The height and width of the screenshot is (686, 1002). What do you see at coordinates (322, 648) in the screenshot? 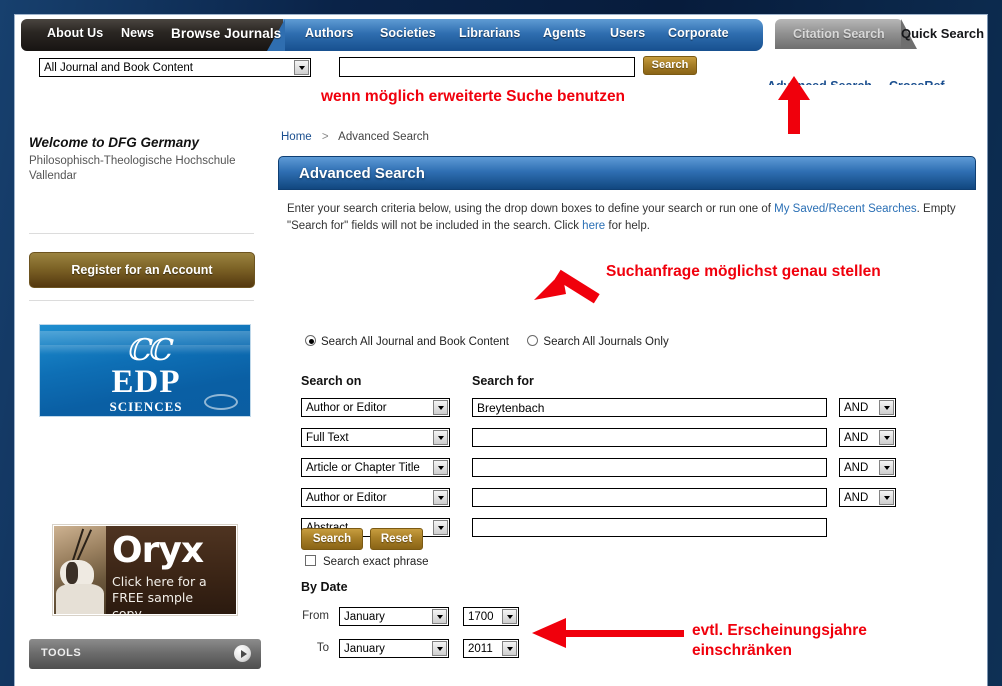
I see `date-to-label: To` at bounding box center [322, 648].